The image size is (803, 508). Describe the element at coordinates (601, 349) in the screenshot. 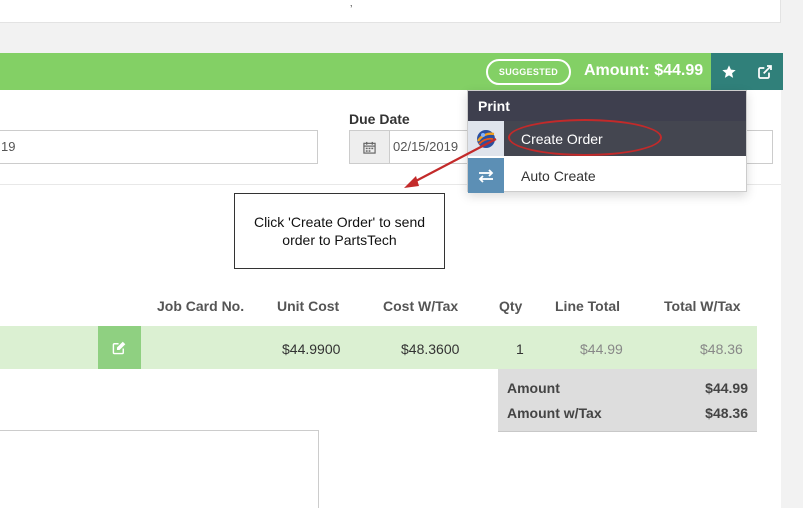

I see `cell-line-total: $44.99` at that location.